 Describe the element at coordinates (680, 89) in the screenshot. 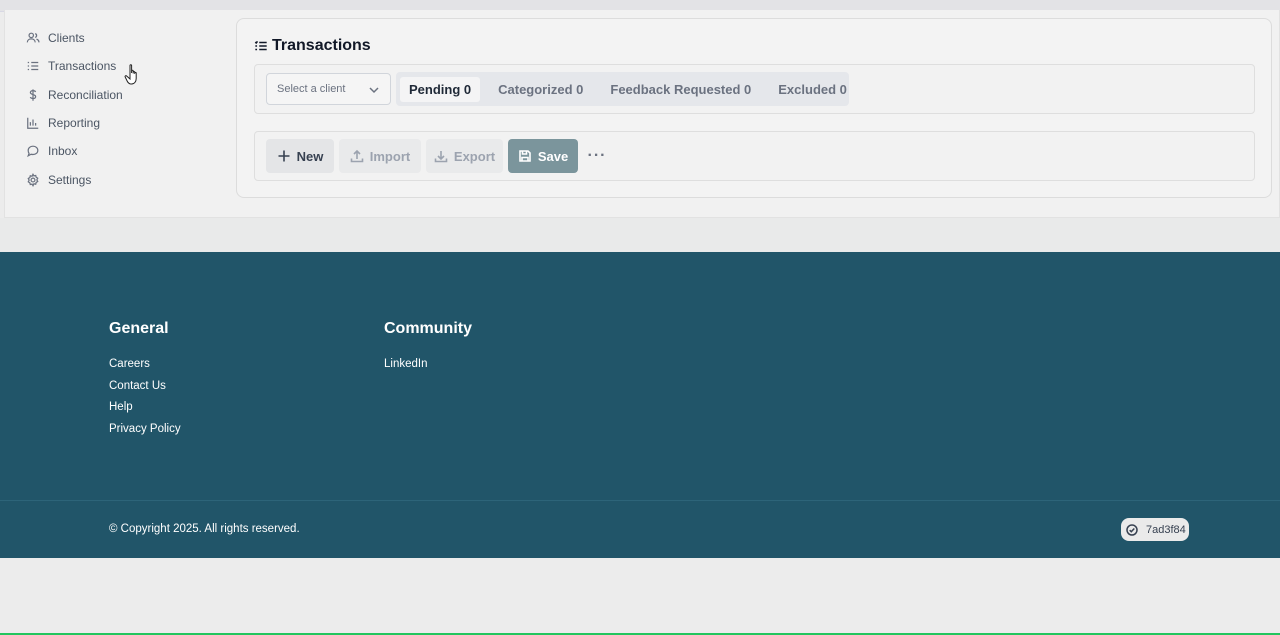

I see `tab-feedback-requested: Feedback Requested 0` at that location.